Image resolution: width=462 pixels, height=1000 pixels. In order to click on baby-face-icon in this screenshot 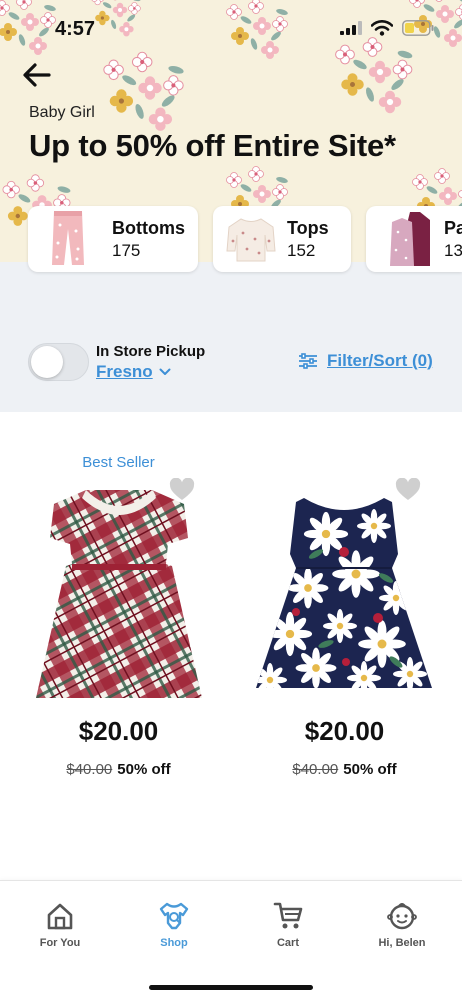, I will do `click(402, 916)`.